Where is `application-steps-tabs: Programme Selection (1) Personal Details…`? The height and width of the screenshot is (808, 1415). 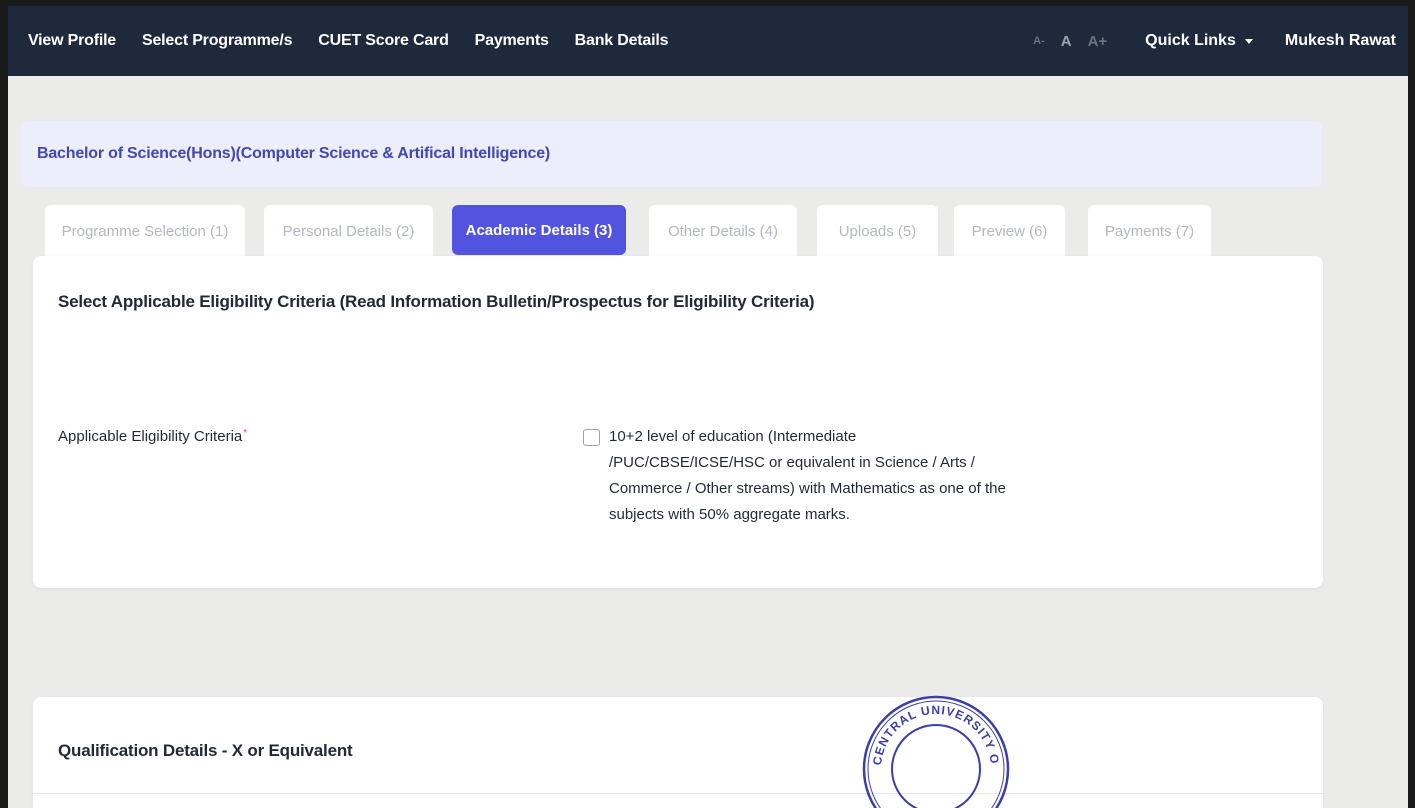 application-steps-tabs: Programme Selection (1) Personal Details… is located at coordinates (708, 231).